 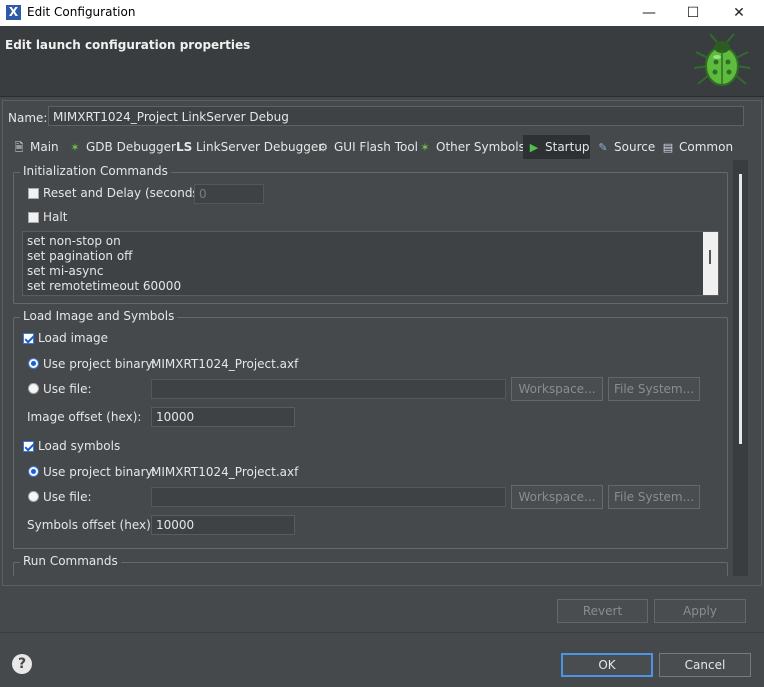 What do you see at coordinates (28, 446) in the screenshot?
I see `load-symbols-checkbox` at bounding box center [28, 446].